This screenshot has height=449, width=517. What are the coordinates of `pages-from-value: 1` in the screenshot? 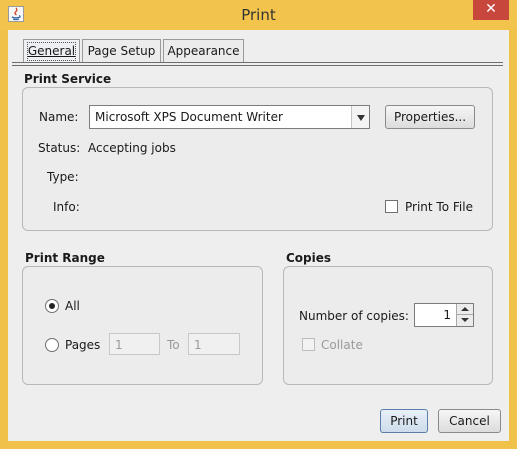 It's located at (119, 345).